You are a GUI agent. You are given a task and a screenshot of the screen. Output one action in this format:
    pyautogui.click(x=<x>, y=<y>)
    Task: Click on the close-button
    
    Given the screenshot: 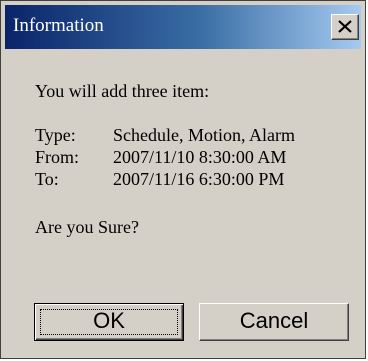 What is the action you would take?
    pyautogui.click(x=345, y=27)
    